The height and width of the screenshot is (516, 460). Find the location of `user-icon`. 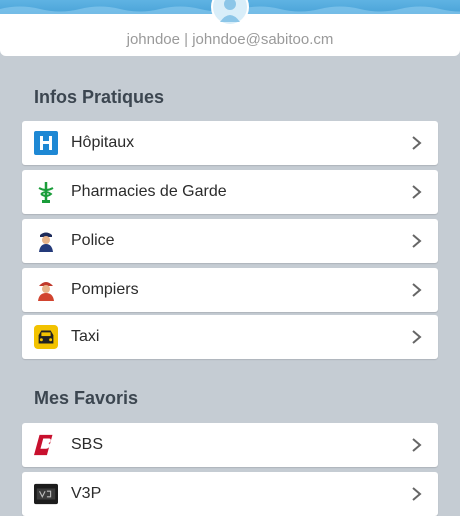

user-icon is located at coordinates (230, 11).